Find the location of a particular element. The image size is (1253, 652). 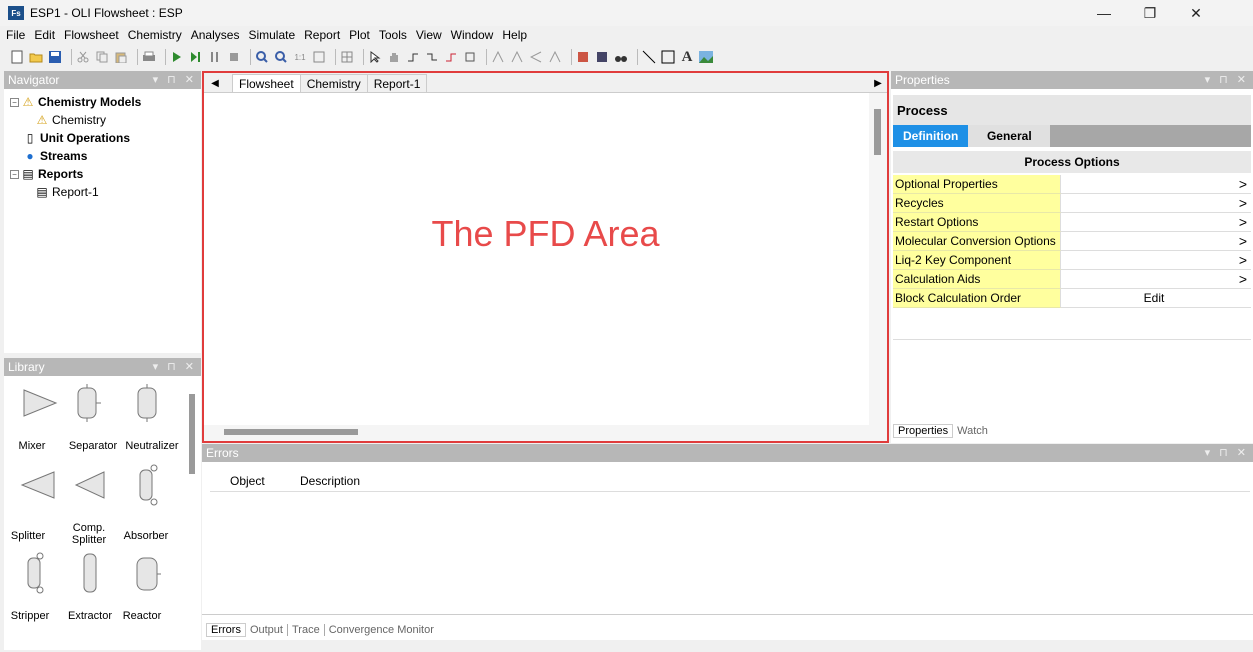

rectangle-draw-icon is located at coordinates (668, 57).